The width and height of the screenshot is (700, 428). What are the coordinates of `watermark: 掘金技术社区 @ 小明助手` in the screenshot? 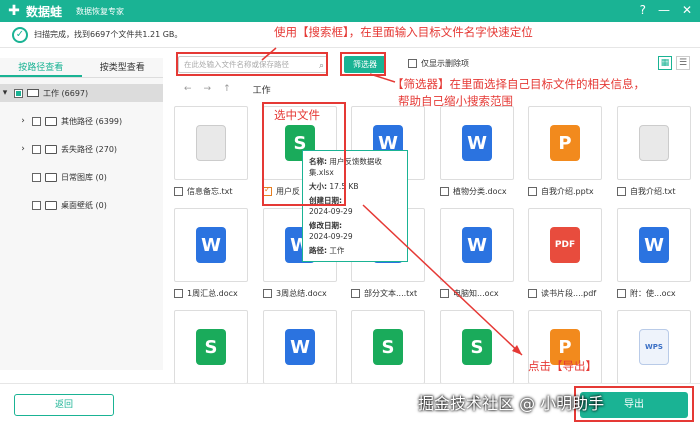 It's located at (511, 403).